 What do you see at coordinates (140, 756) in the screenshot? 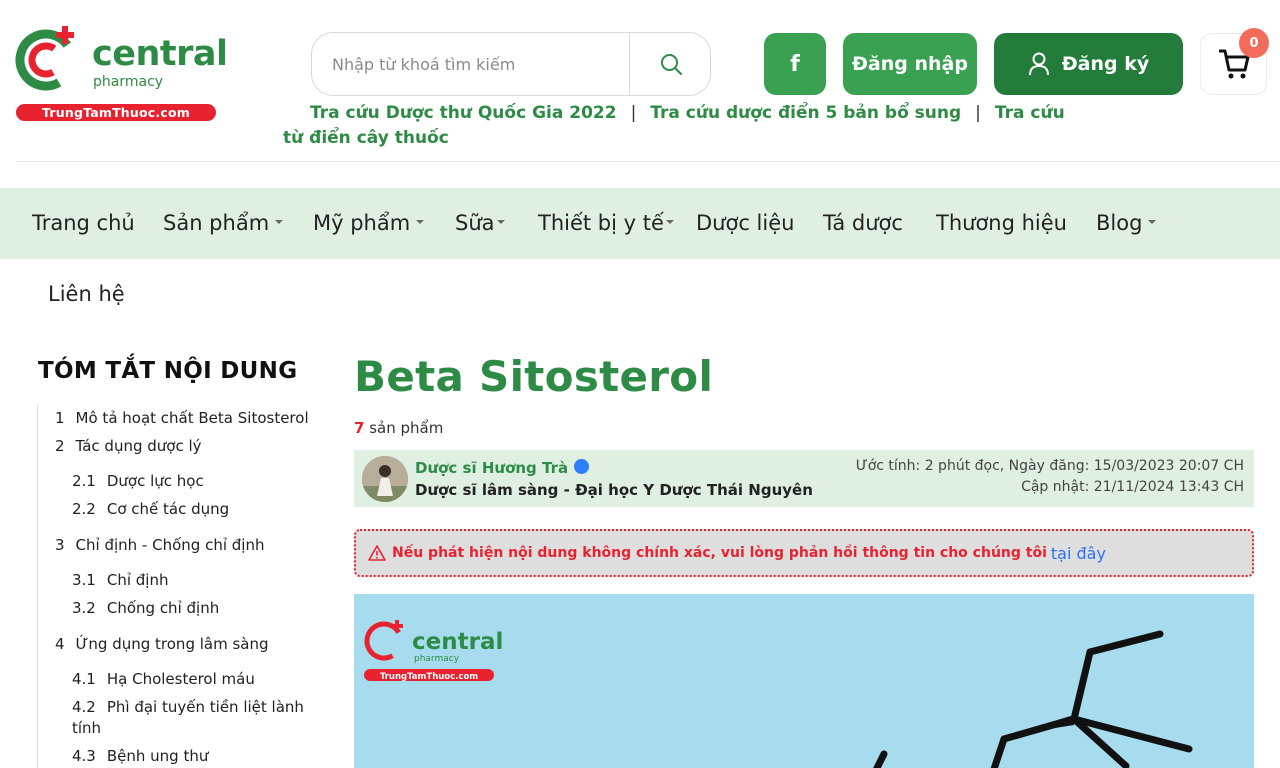
I see `toc-item: 4.3 Bệnh ung thư` at bounding box center [140, 756].